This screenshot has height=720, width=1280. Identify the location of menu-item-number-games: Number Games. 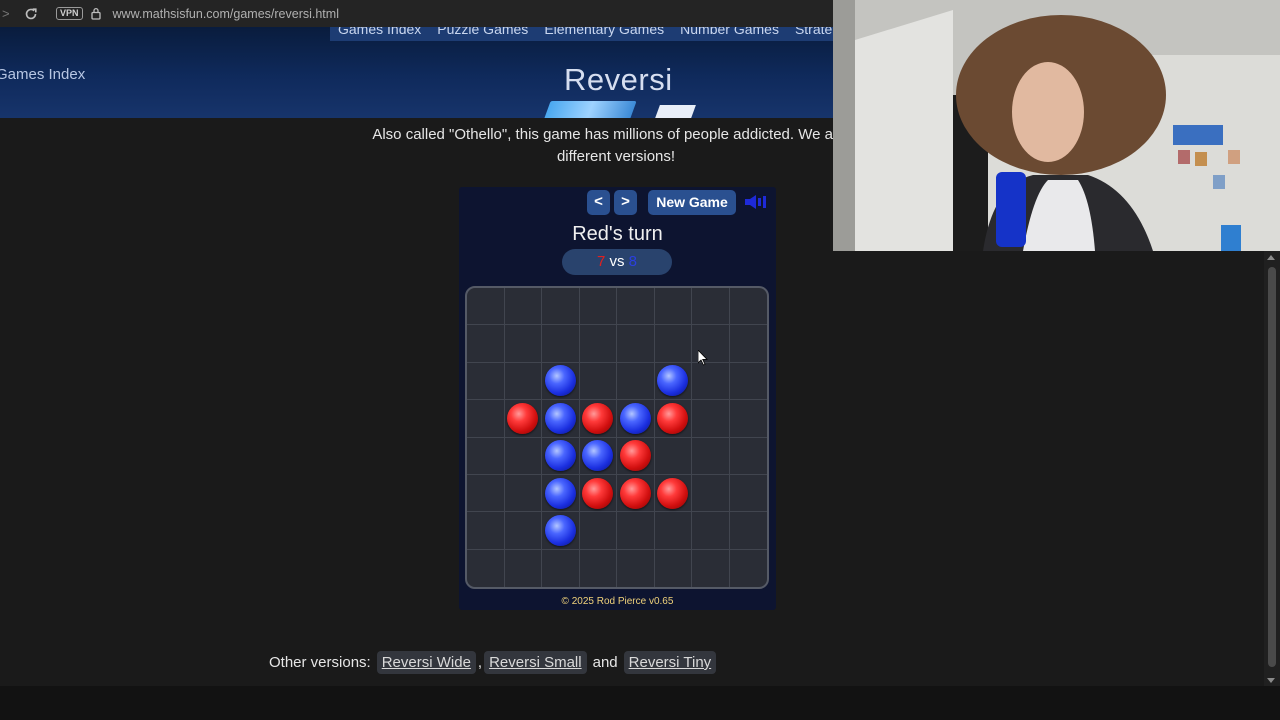
(729, 34).